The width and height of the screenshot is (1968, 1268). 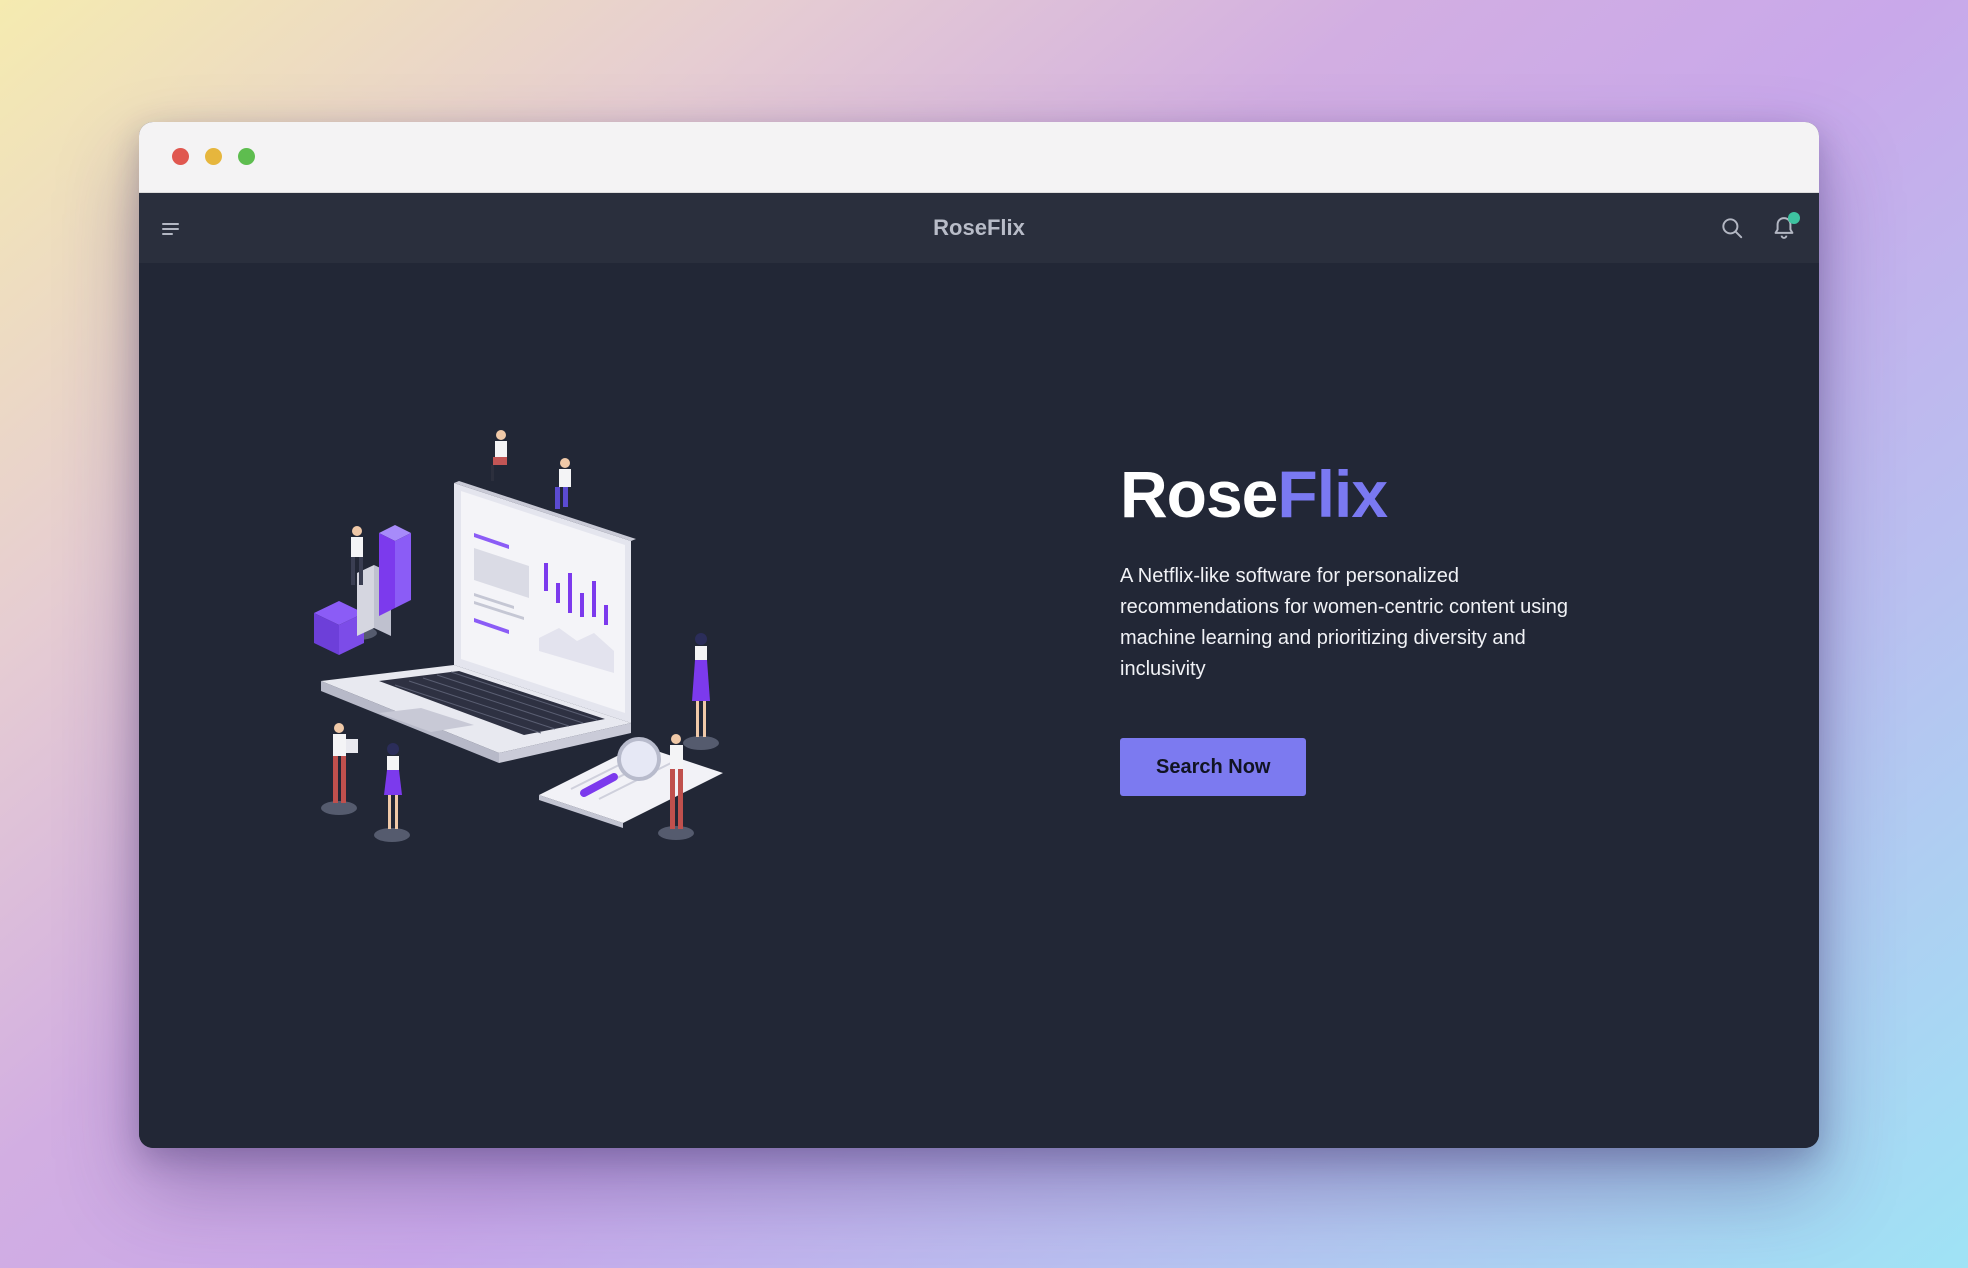 I want to click on notifications-button, so click(x=1785, y=227).